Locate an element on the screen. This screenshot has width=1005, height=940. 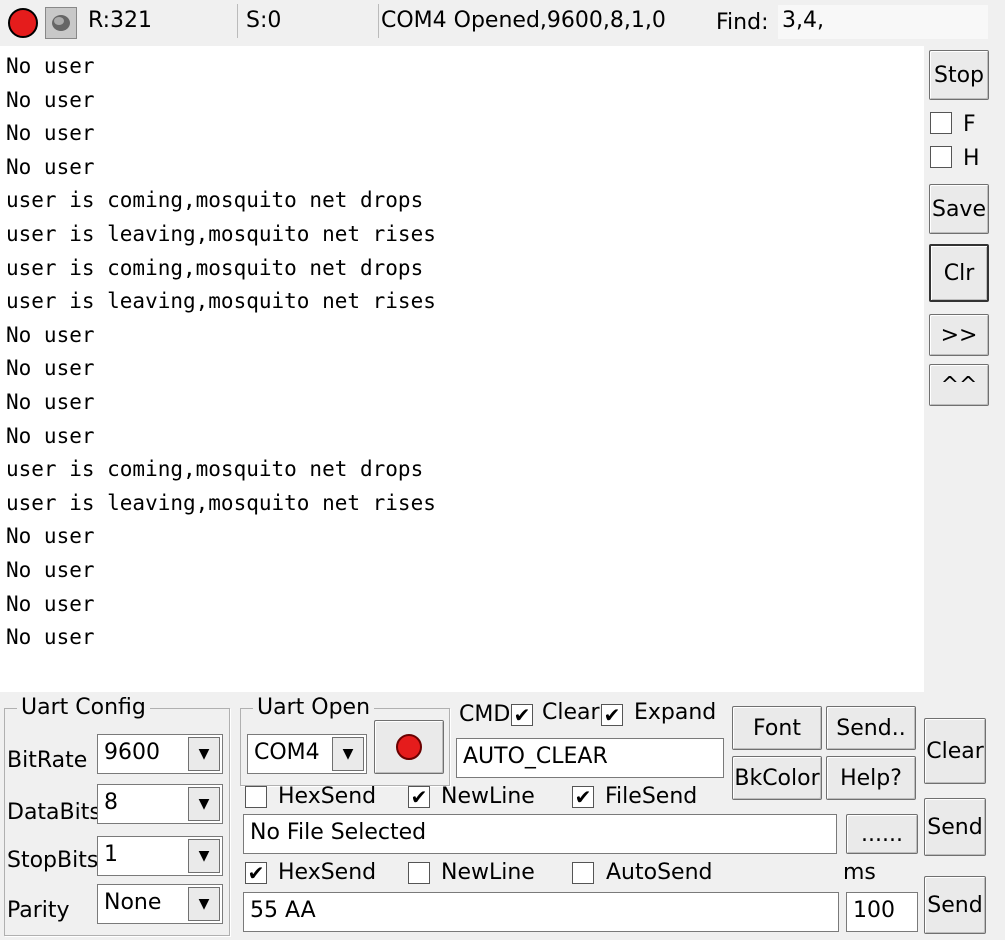
forward-button: >> is located at coordinates (959, 335).